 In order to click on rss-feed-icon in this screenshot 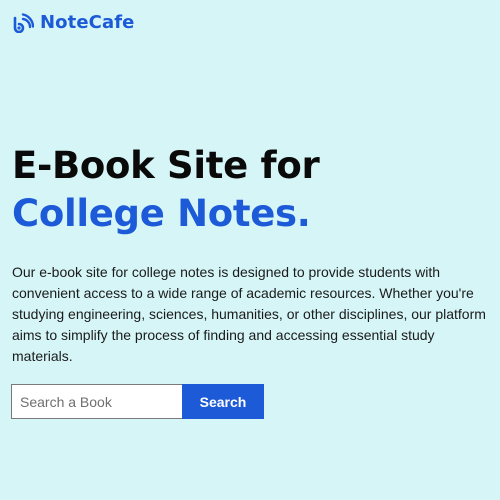, I will do `click(23, 22)`.